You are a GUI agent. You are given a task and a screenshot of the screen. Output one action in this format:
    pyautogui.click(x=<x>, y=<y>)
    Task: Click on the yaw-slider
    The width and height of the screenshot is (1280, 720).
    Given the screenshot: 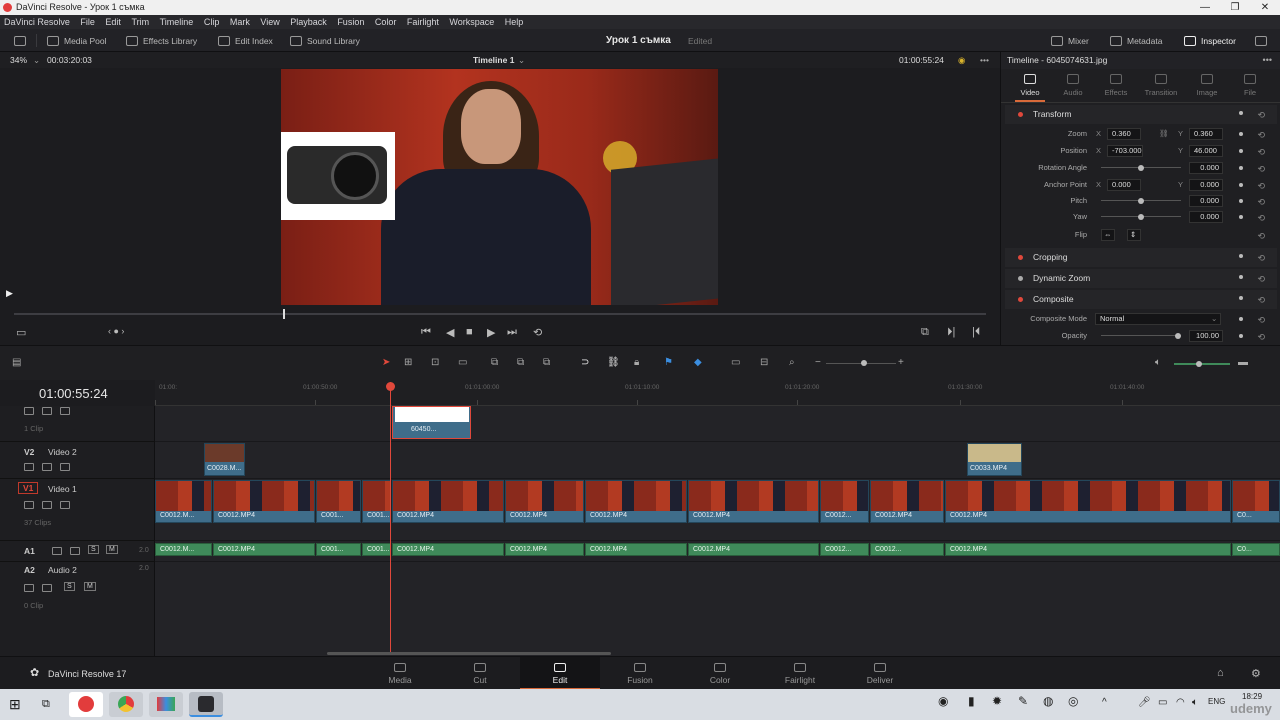 What is the action you would take?
    pyautogui.click(x=1141, y=216)
    